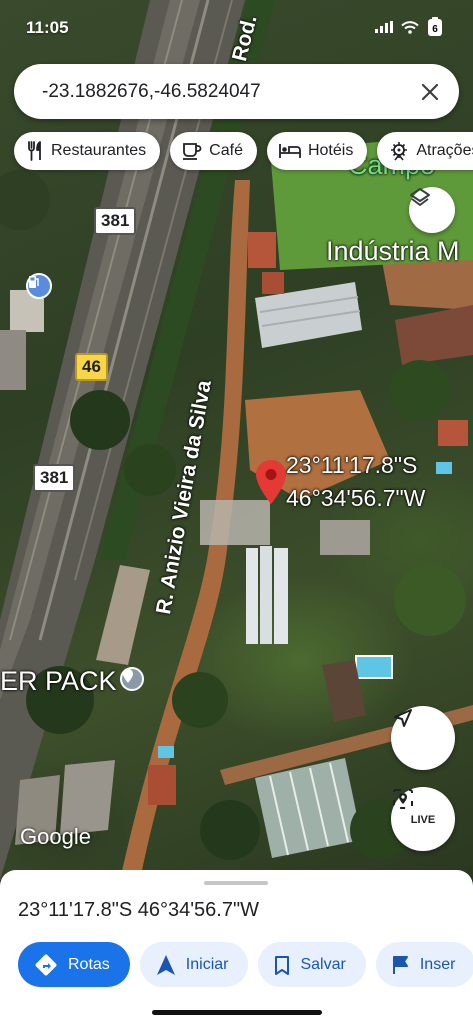  What do you see at coordinates (330, 150) in the screenshot?
I see `chip-label: Hotéis` at bounding box center [330, 150].